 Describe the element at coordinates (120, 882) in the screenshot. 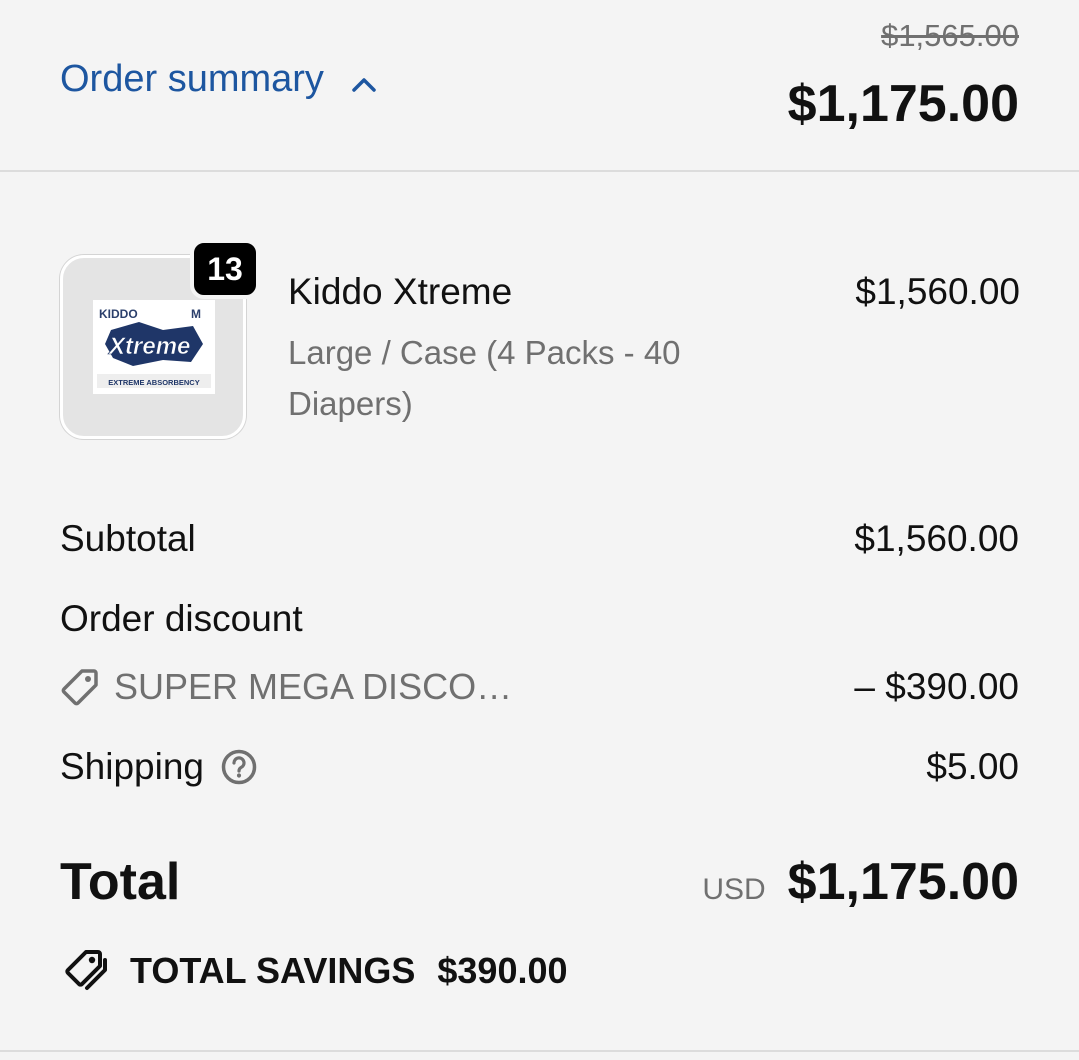

I see `total-label: Total` at that location.